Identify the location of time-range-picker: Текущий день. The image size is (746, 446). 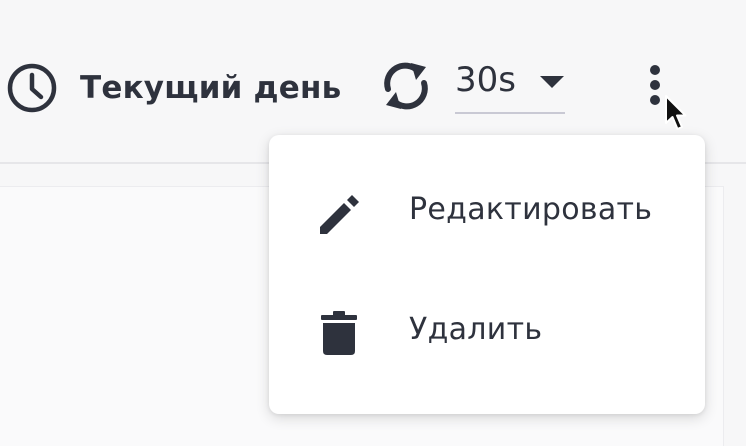
(173, 88).